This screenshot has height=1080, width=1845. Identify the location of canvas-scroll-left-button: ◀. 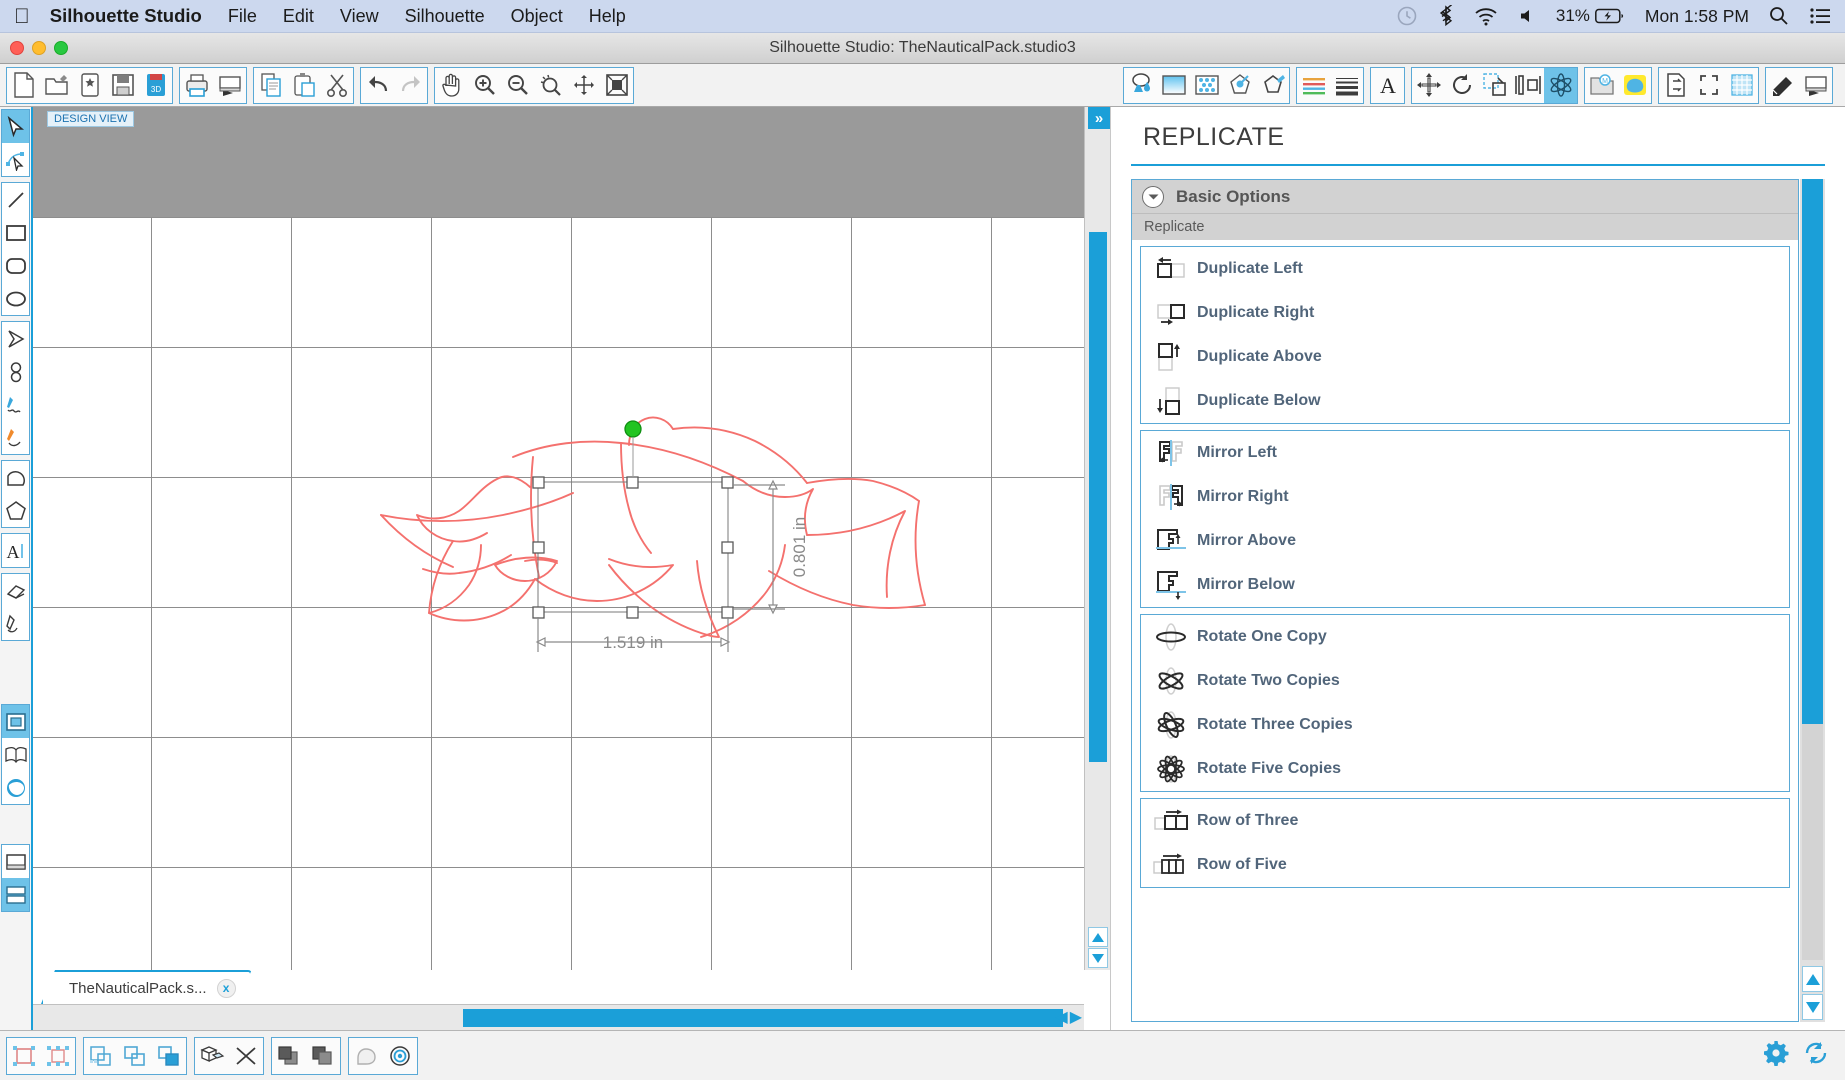
(1061, 1018).